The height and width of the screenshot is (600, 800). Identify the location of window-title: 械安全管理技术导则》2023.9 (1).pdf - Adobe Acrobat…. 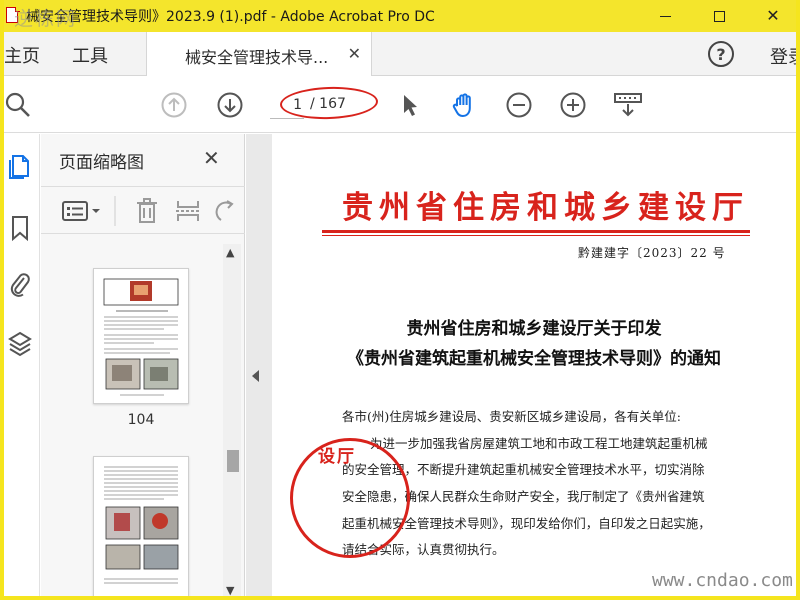
(230, 17).